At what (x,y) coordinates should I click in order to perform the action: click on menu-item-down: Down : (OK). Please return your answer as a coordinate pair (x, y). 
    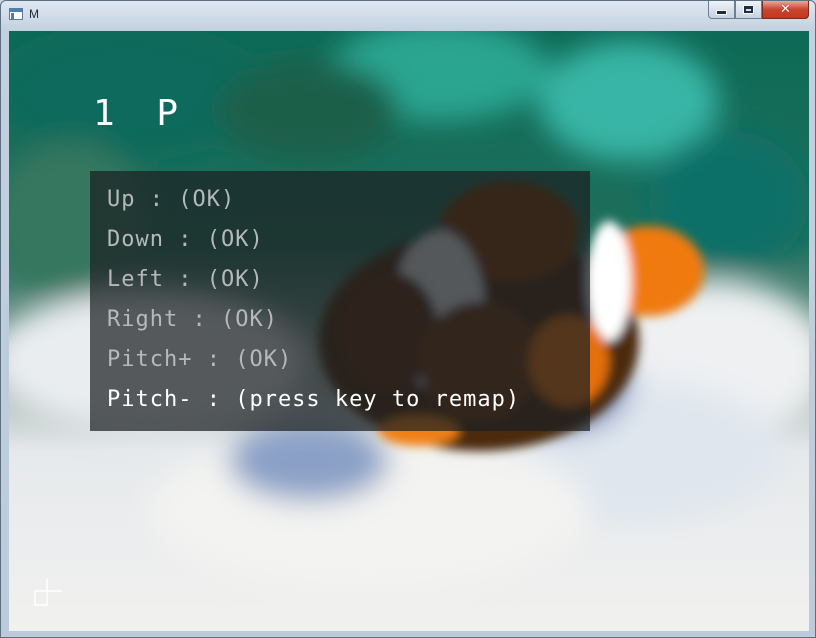
    Looking at the image, I should click on (185, 239).